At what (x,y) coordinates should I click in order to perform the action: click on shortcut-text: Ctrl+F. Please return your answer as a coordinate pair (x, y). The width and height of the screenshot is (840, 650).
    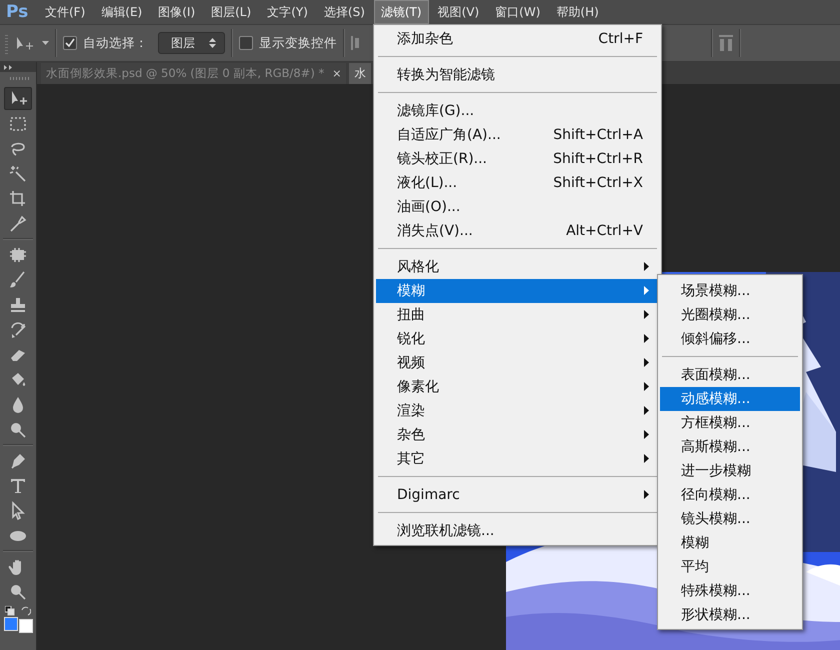
    Looking at the image, I should click on (620, 39).